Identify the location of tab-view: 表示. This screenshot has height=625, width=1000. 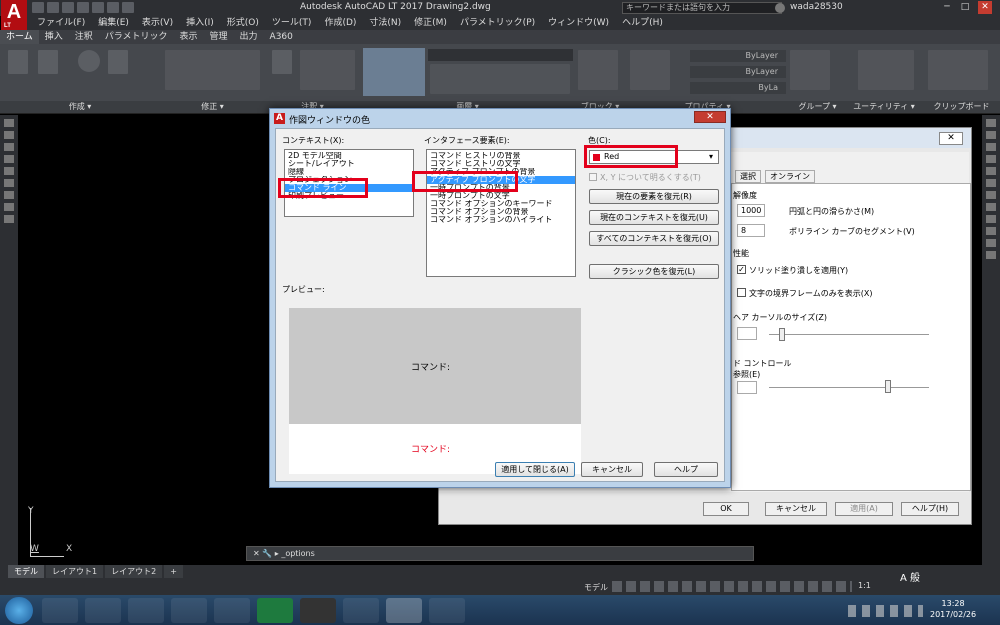
(189, 37).